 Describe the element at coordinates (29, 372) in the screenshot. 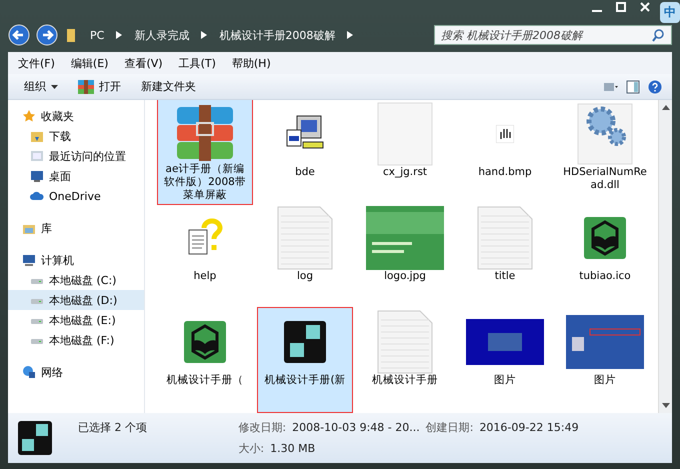

I see `network-icon` at that location.